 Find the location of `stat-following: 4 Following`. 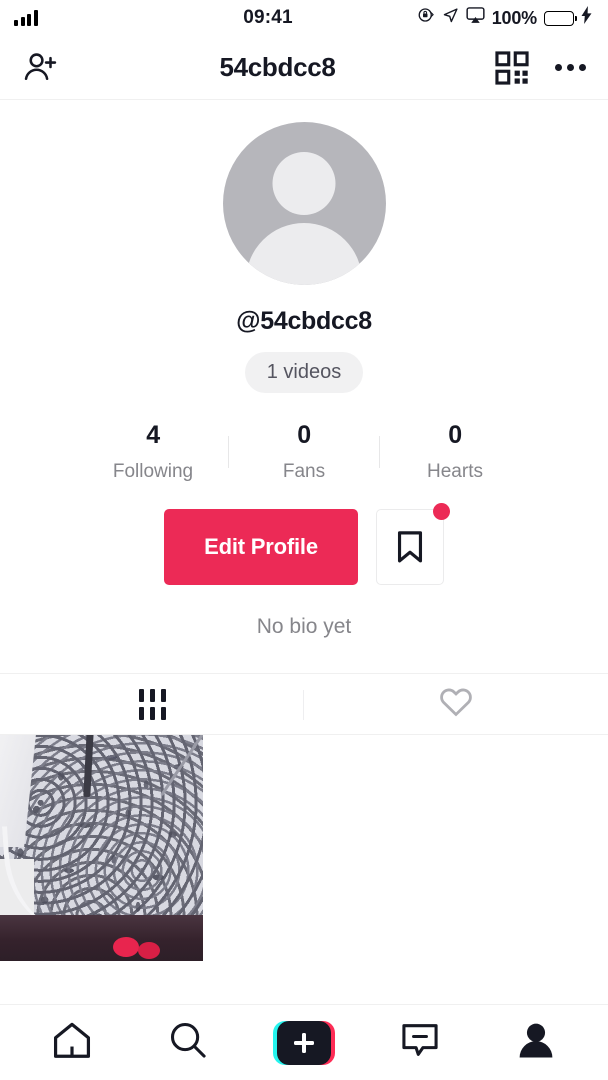

stat-following: 4 Following is located at coordinates (153, 452).